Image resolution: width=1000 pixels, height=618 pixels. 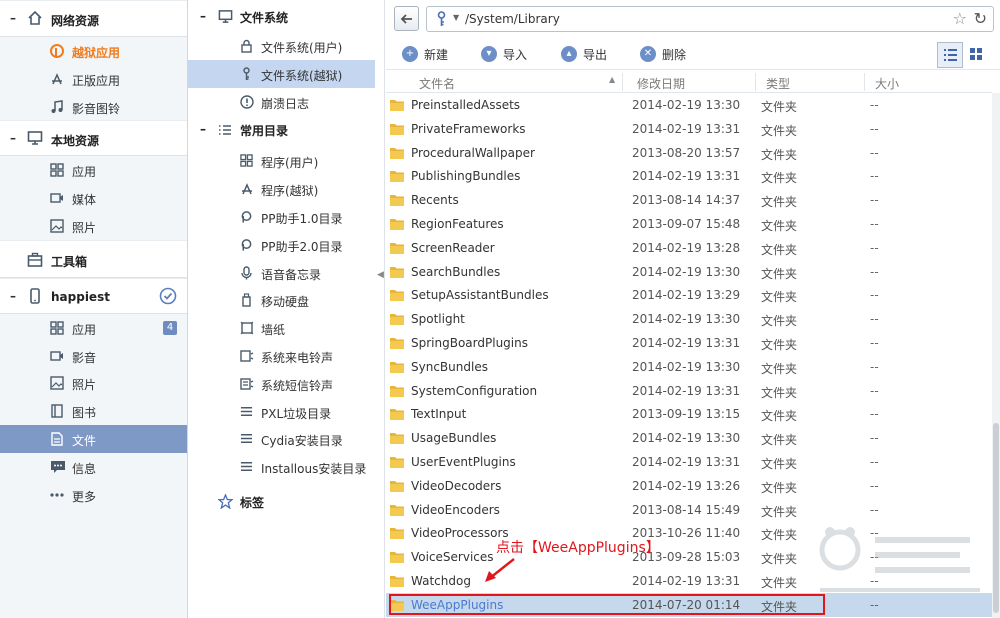 I want to click on file-name: Recents, so click(x=435, y=200).